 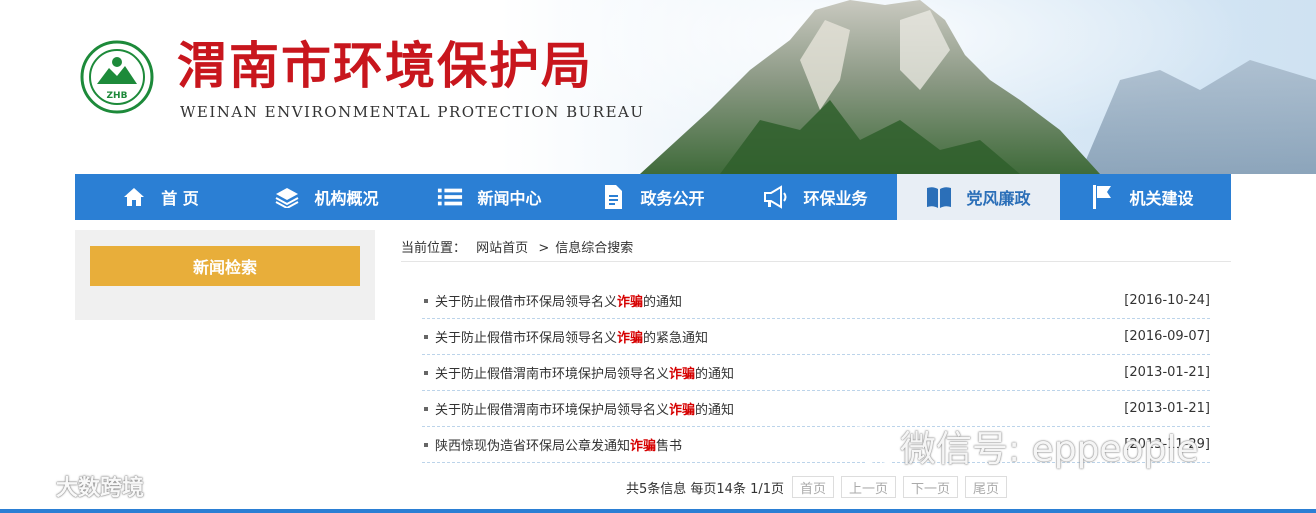 I want to click on book-icon, so click(x=939, y=197).